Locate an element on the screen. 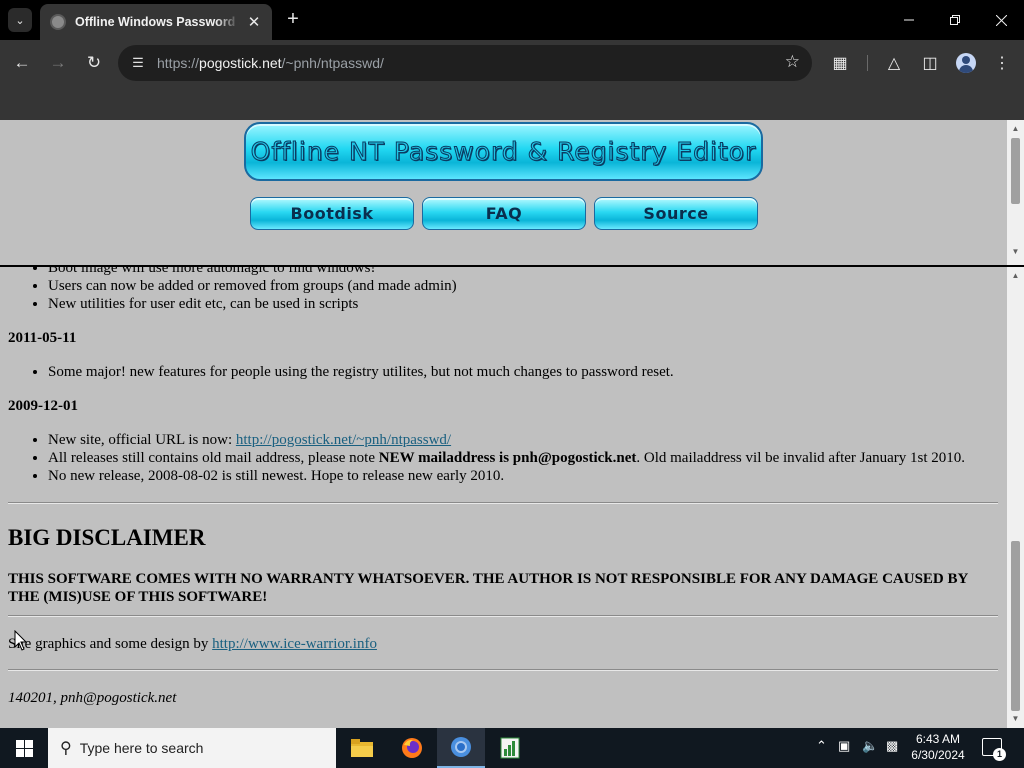  notification-badge: 1 is located at coordinates (999, 754).